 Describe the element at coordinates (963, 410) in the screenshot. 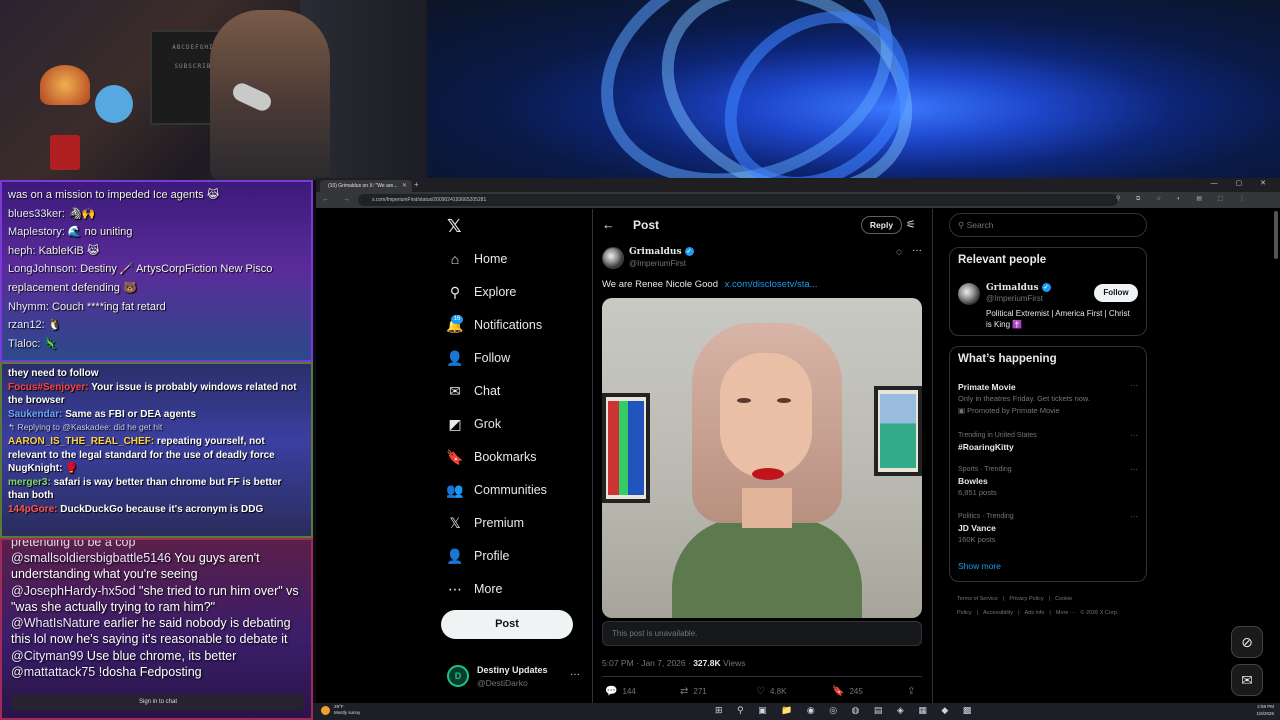

I see `promoted-icon: ▣` at that location.